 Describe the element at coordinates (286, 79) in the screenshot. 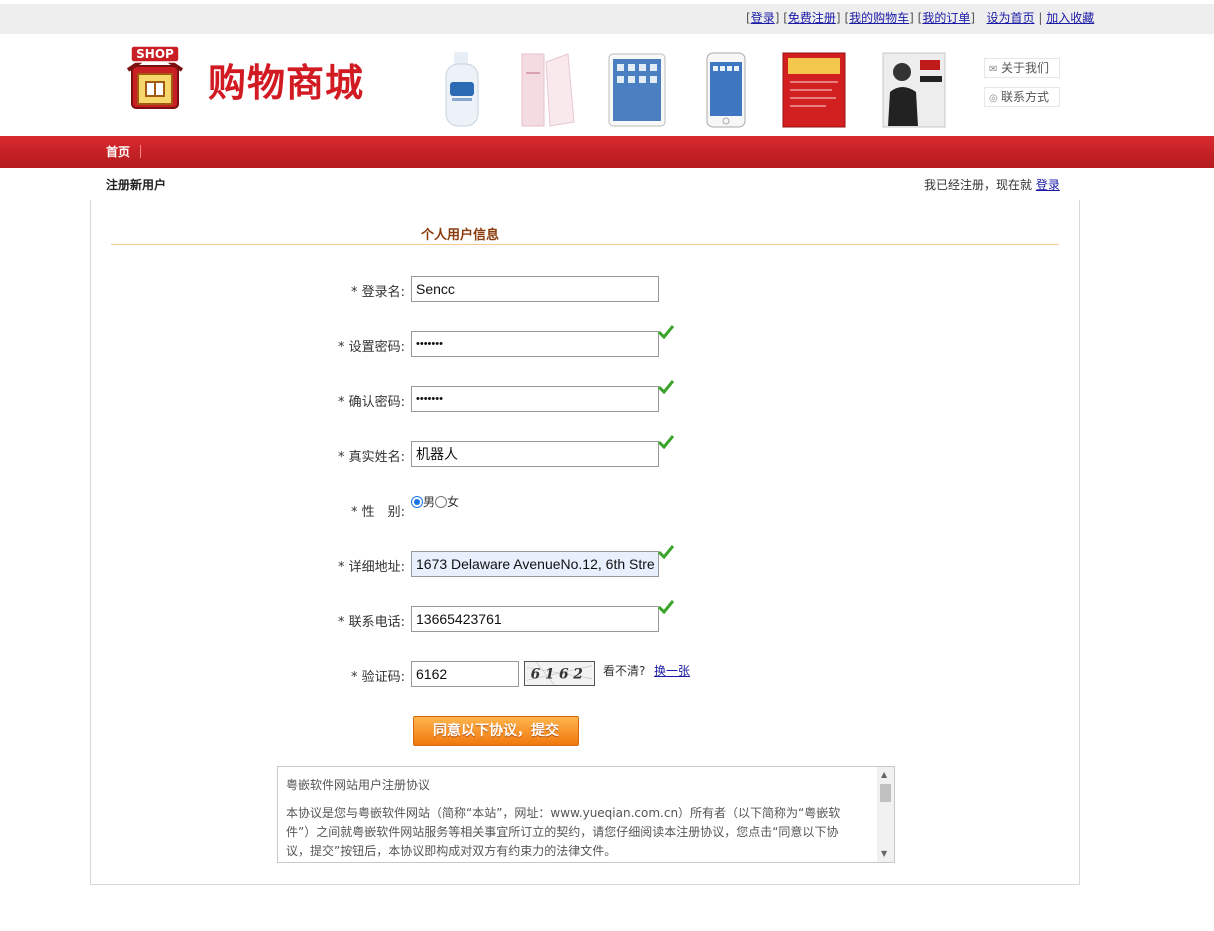

I see `brand-title: 购物商城` at that location.